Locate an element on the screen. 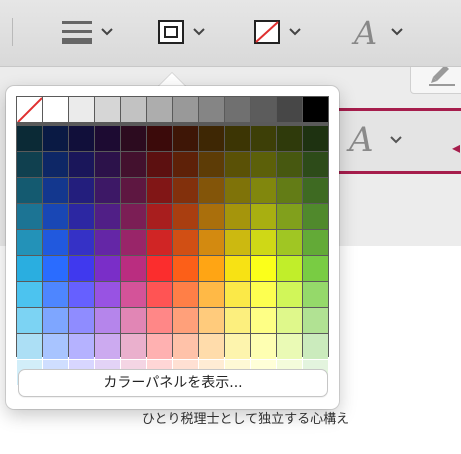  text-style-bar: A is located at coordinates (390, 141).